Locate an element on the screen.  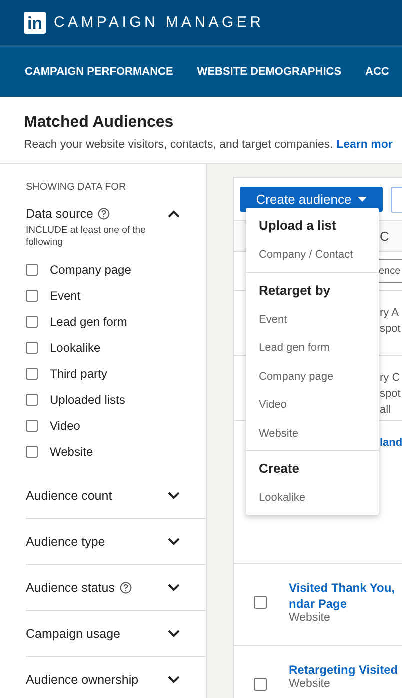
sidebar-caption: SHOWING DATA FOR is located at coordinates (77, 187).